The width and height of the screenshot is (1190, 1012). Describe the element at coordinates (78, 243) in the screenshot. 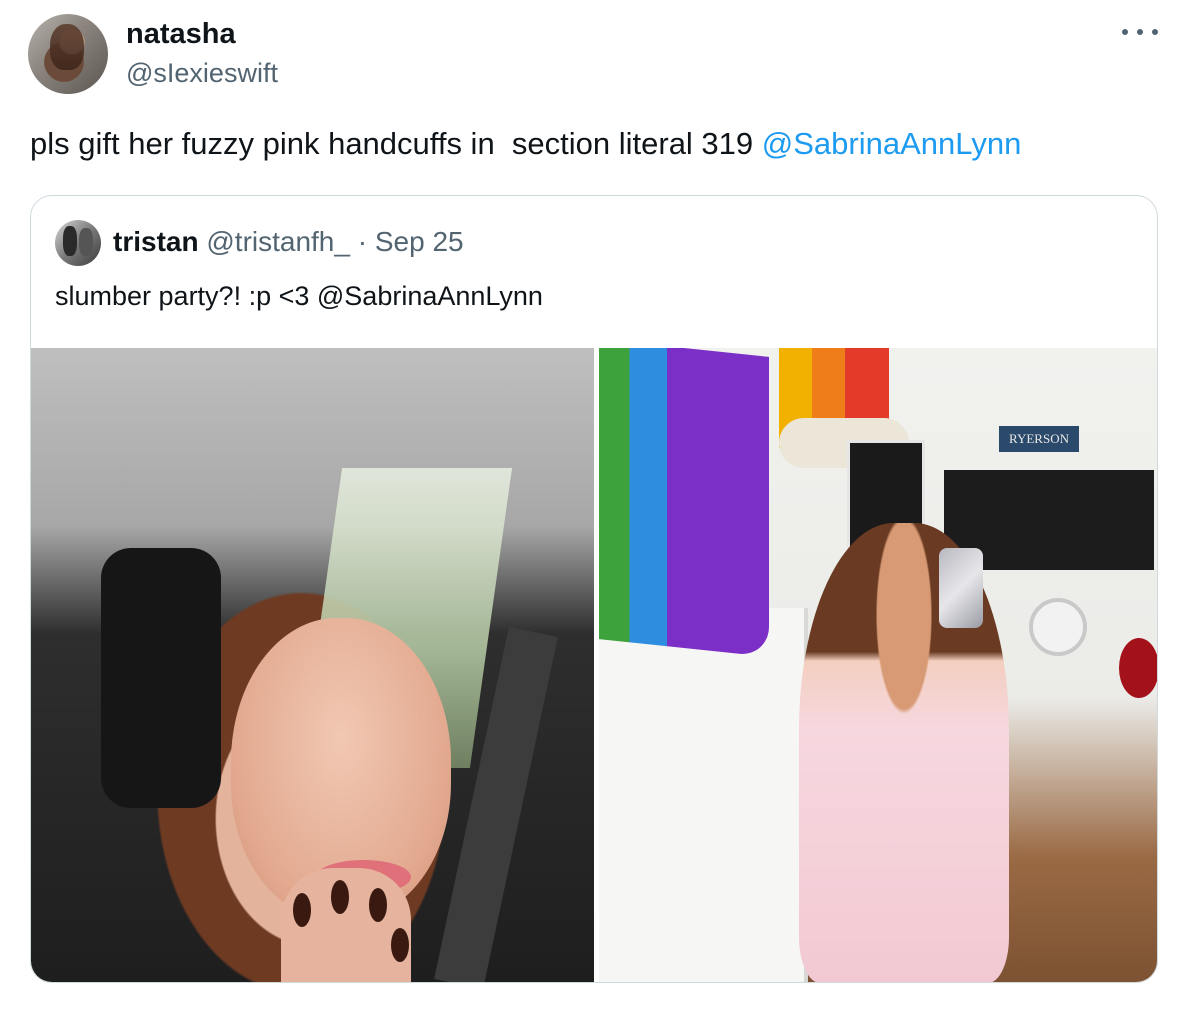

I see `quoted-author-avatar` at that location.